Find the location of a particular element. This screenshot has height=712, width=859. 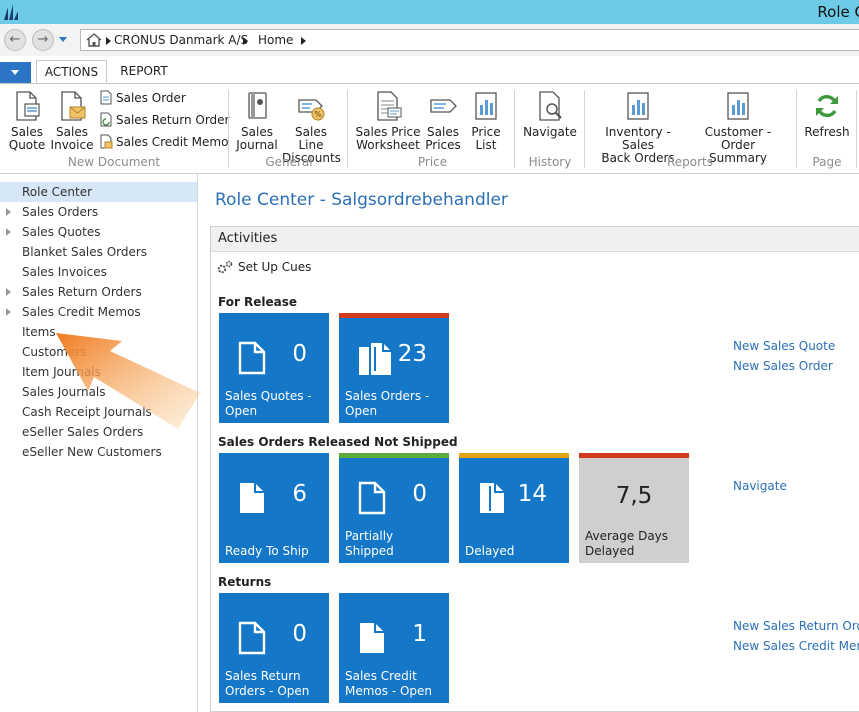

group-reports: Reports is located at coordinates (690, 162).